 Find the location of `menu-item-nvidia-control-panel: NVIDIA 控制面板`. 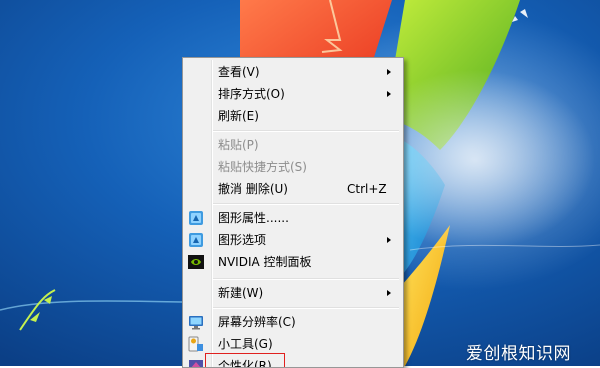

menu-item-nvidia-control-panel: NVIDIA 控制面板 is located at coordinates (293, 262).